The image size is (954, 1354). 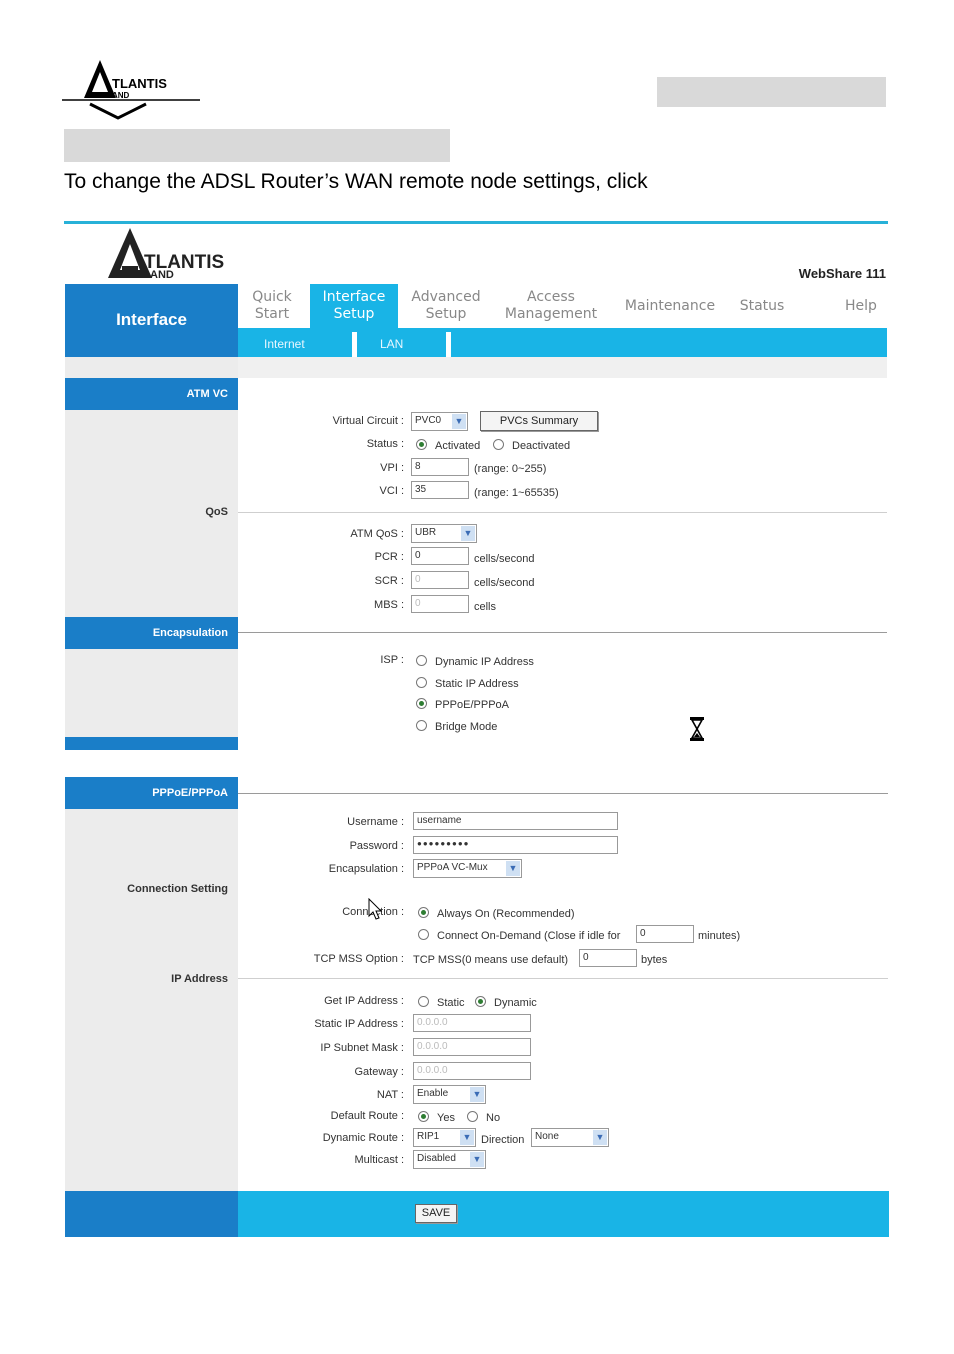 What do you see at coordinates (842, 273) in the screenshot?
I see `product-name: WebShare 111` at bounding box center [842, 273].